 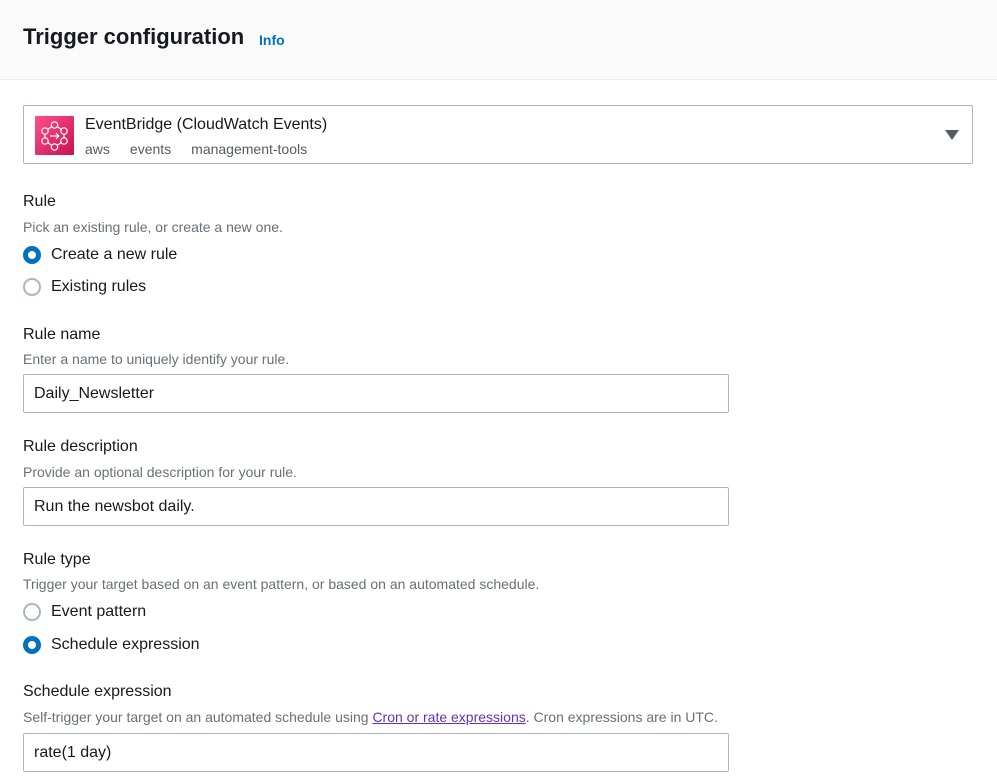 What do you see at coordinates (54, 135) in the screenshot?
I see `eventbridge-icon` at bounding box center [54, 135].